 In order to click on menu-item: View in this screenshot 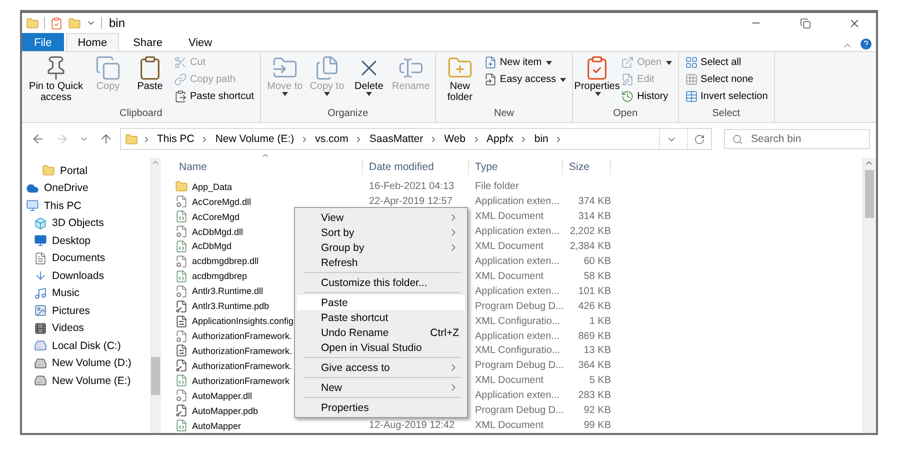, I will do `click(381, 217)`.